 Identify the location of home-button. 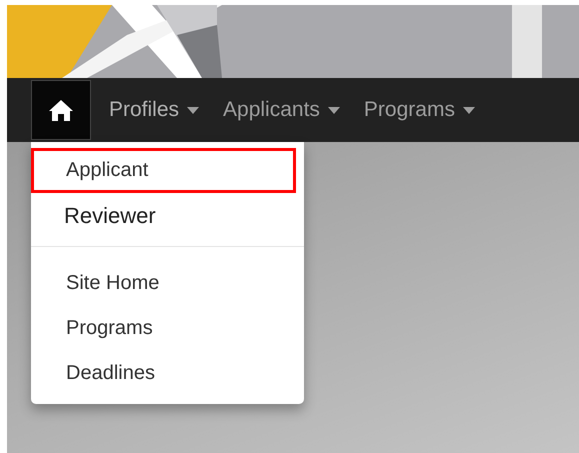
(61, 110).